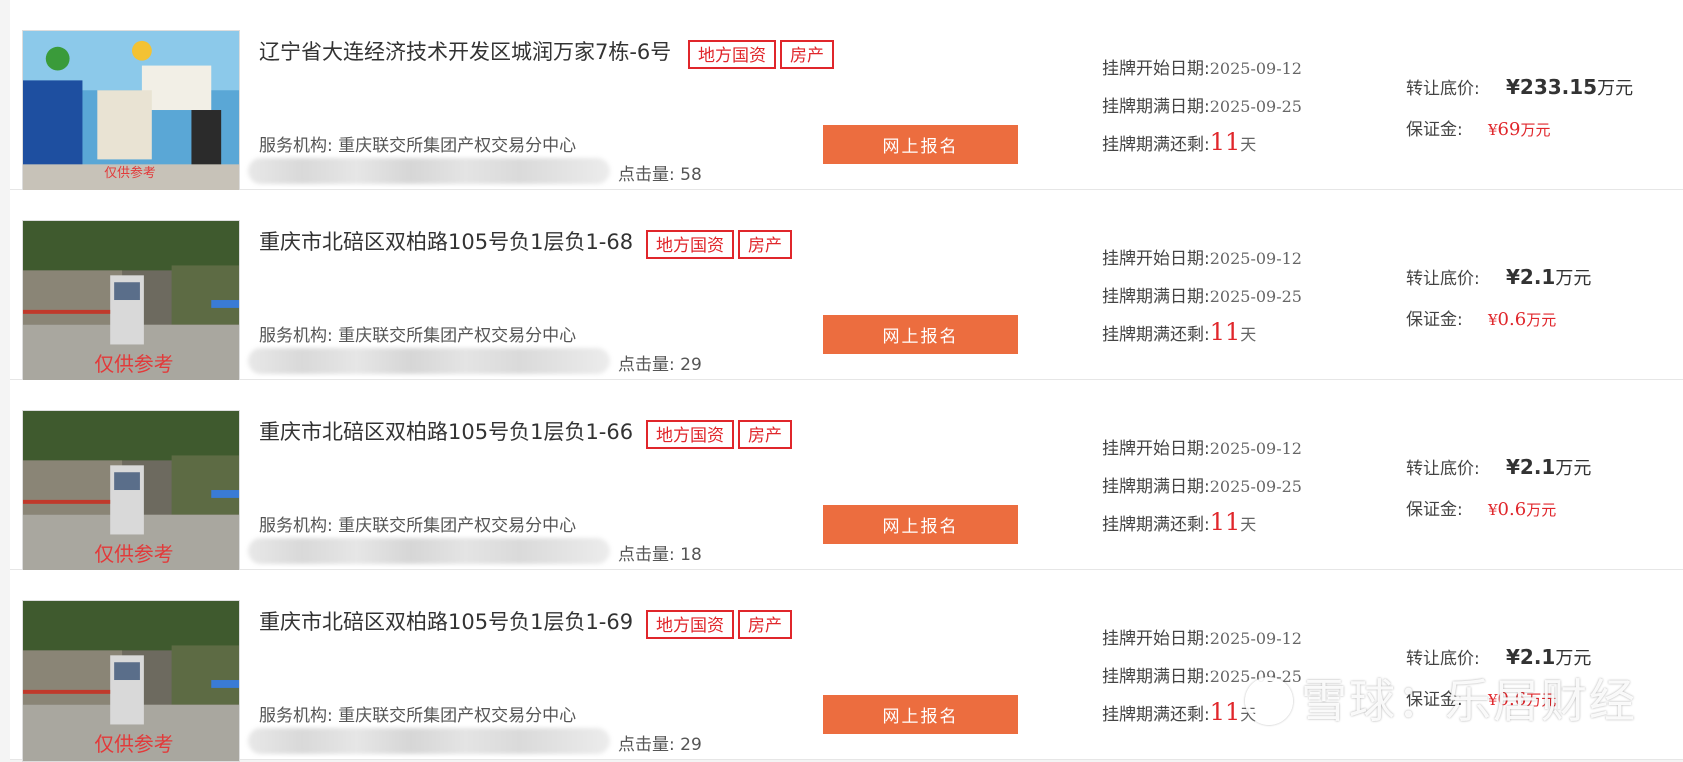  I want to click on click-count: 点击量: 58, so click(660, 172).